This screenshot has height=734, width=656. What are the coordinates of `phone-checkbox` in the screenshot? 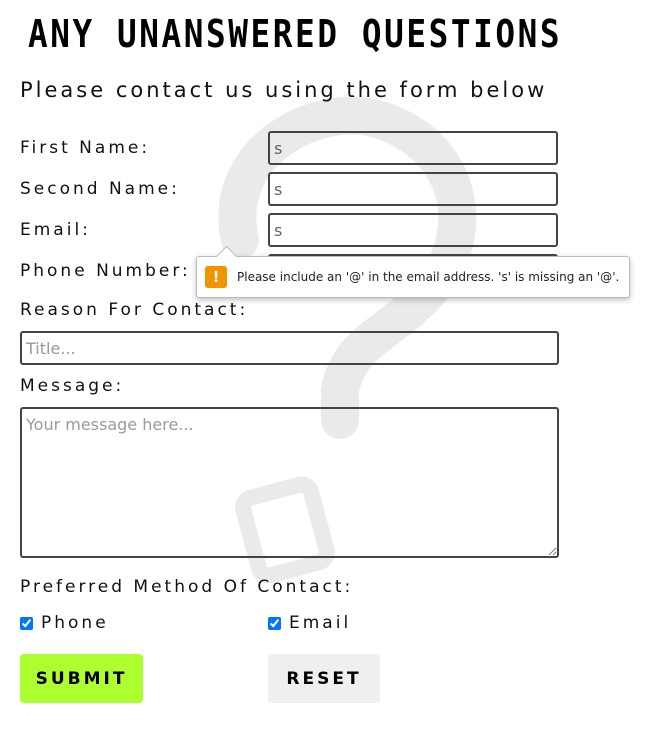 It's located at (26, 623).